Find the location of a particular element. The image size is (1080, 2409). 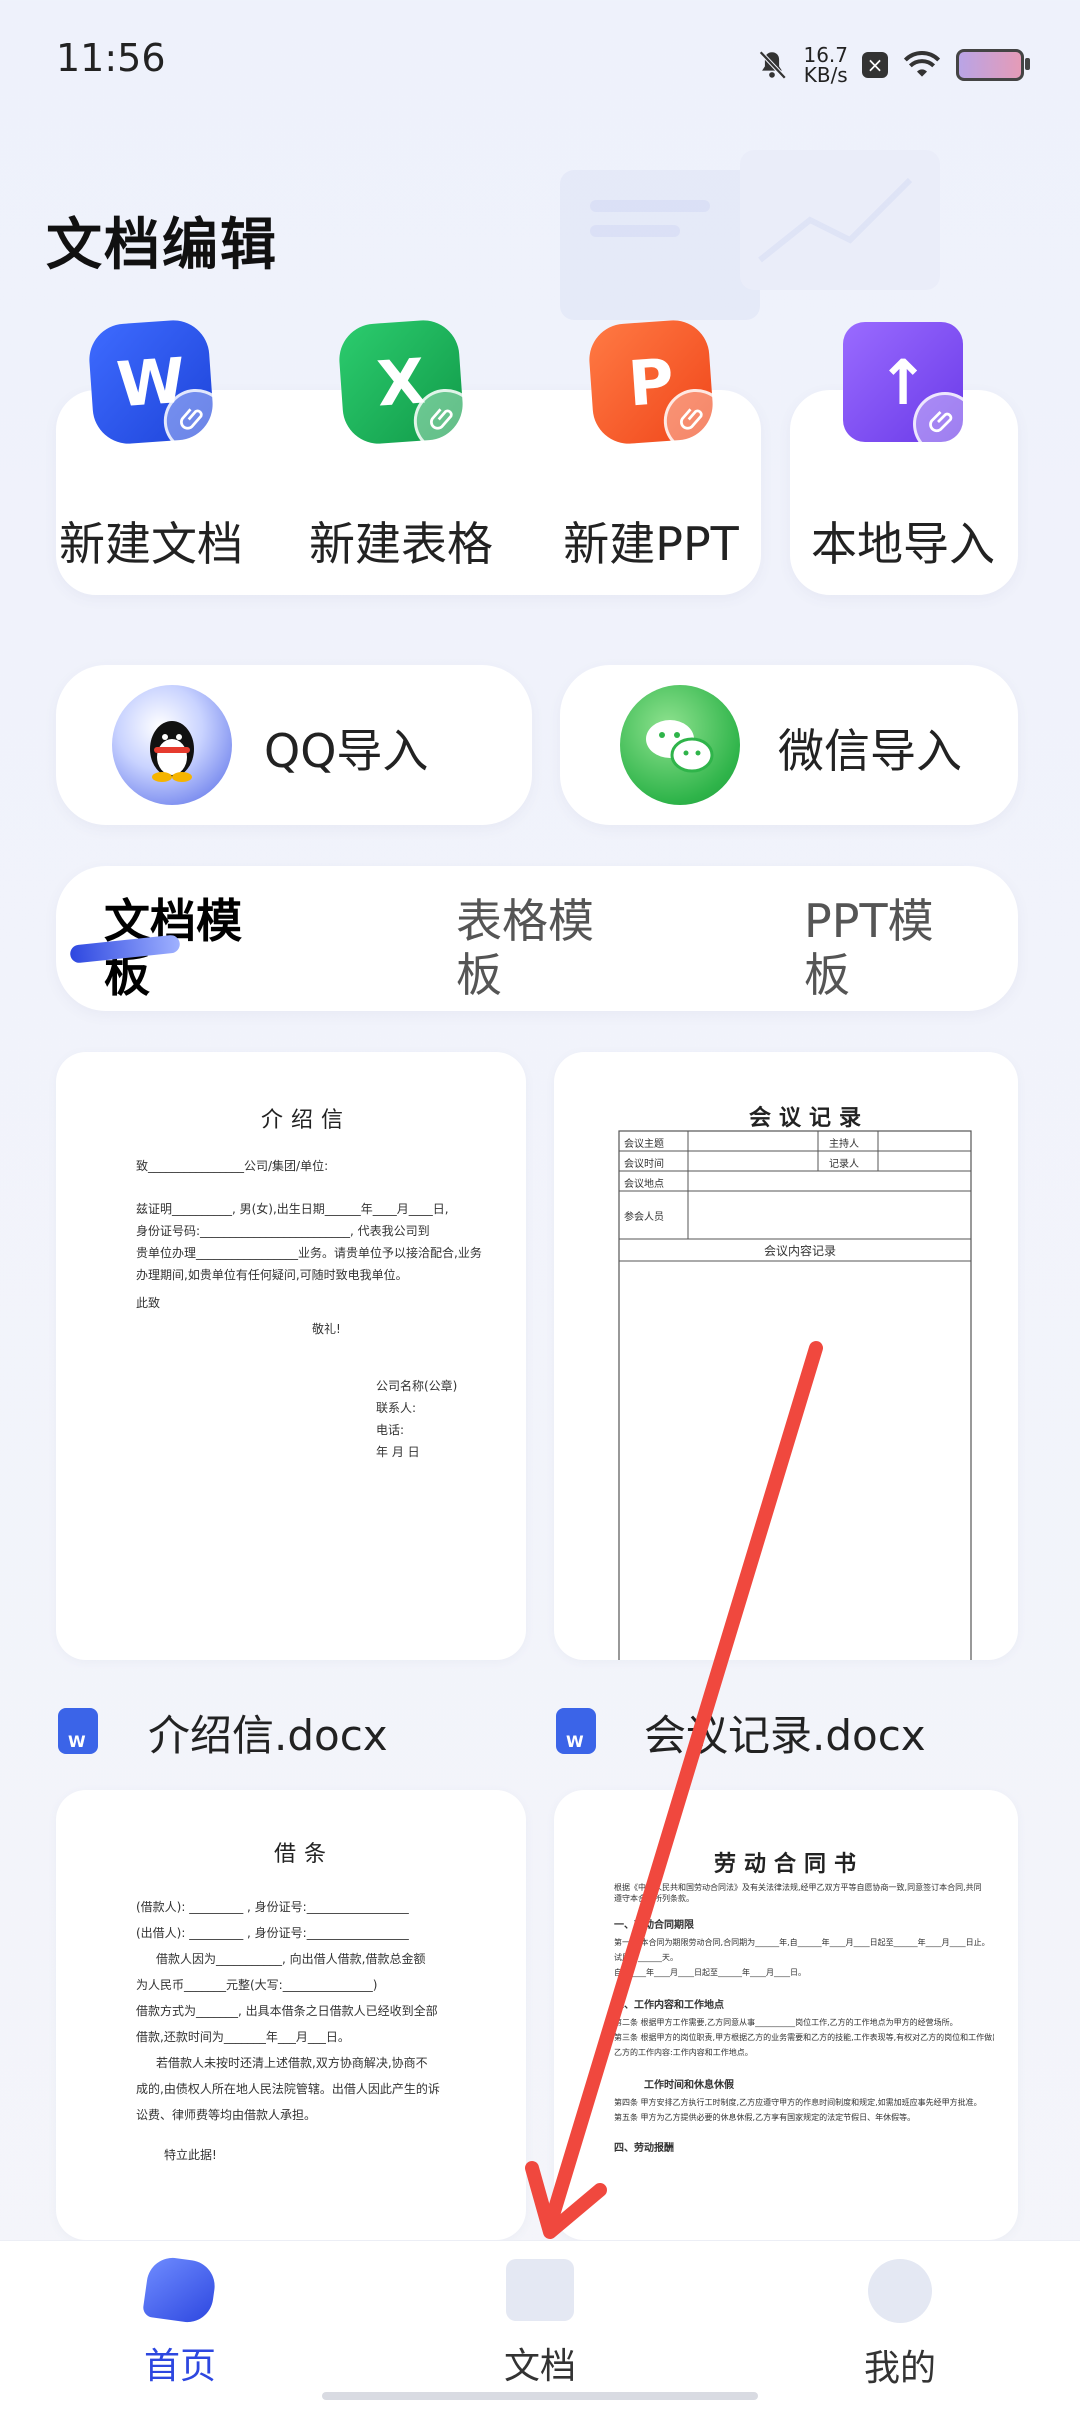

doc-line: 年 月 日 is located at coordinates (398, 1452).